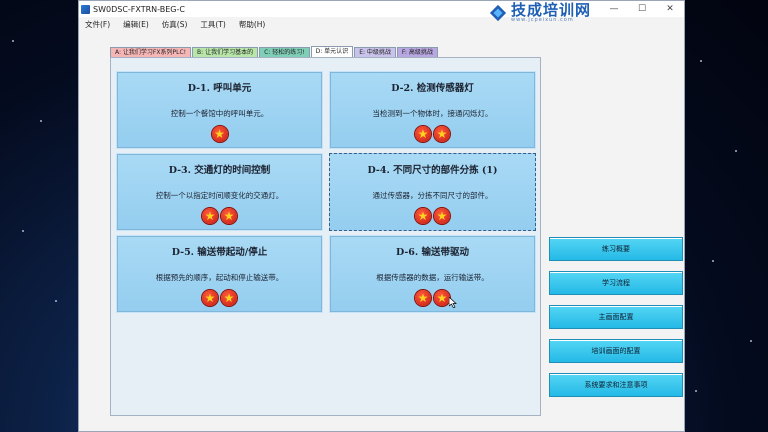 This screenshot has width=768, height=432. Describe the element at coordinates (98, 24) in the screenshot. I see `menu-file: 文件(F)` at that location.